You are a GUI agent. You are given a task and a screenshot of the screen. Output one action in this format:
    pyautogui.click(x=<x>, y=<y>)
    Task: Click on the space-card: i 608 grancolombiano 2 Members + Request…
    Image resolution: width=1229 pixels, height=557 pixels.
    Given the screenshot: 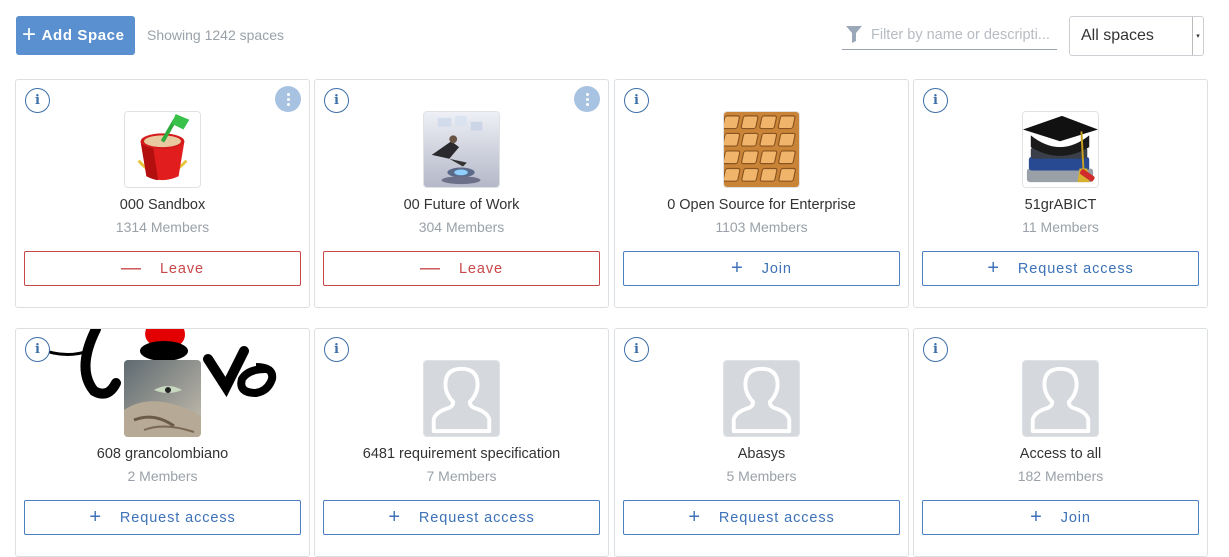 What is the action you would take?
    pyautogui.click(x=162, y=442)
    